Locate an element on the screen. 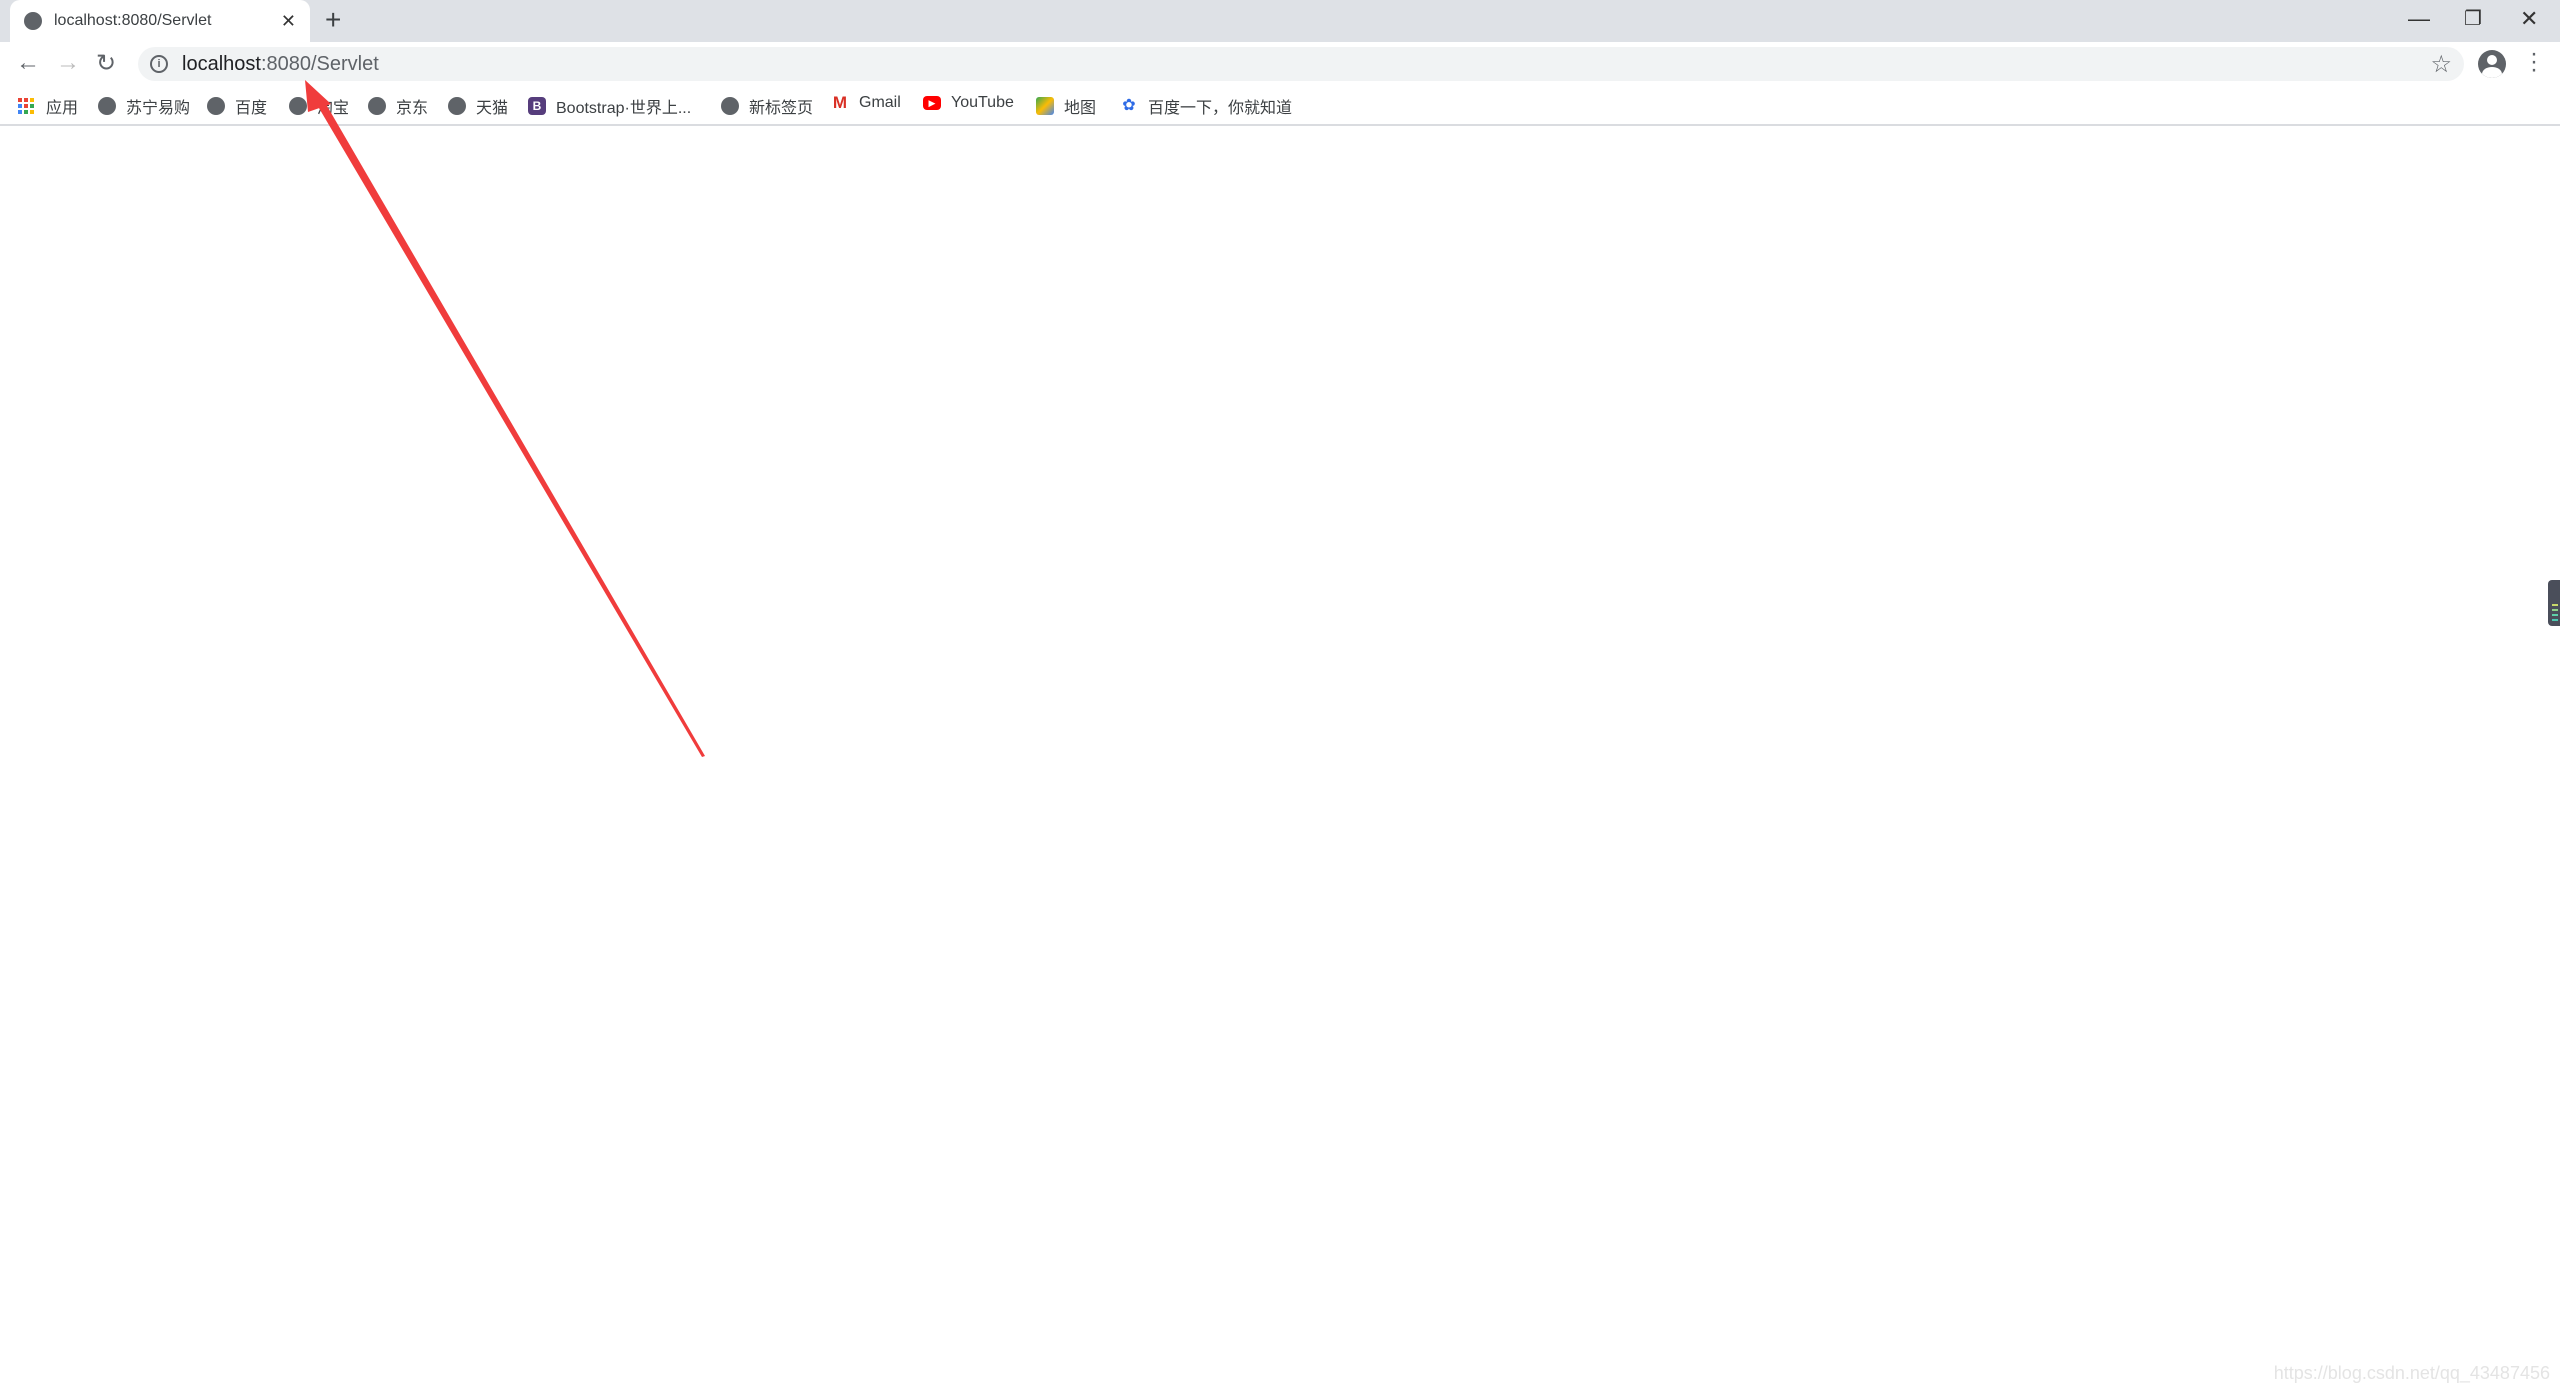  annotation-arrow is located at coordinates (505, 418).